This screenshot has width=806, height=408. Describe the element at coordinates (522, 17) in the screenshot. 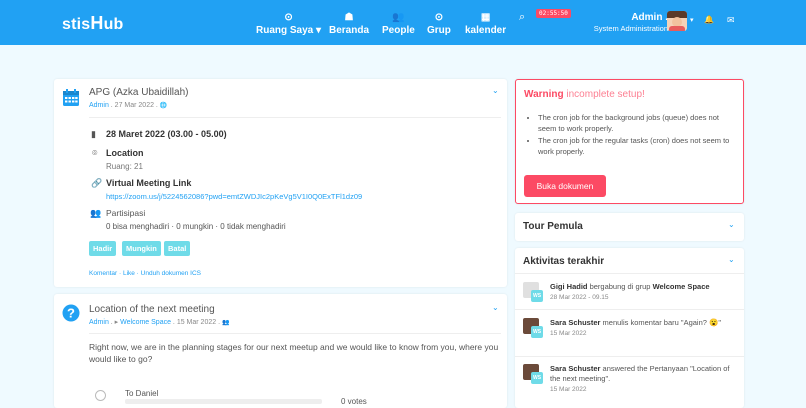

I see `search-icon: ⌕` at that location.